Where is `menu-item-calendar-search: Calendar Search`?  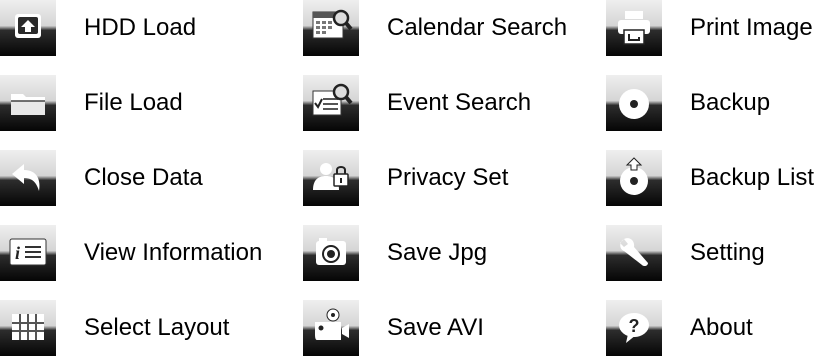
menu-item-calendar-search: Calendar Search is located at coordinates (435, 28).